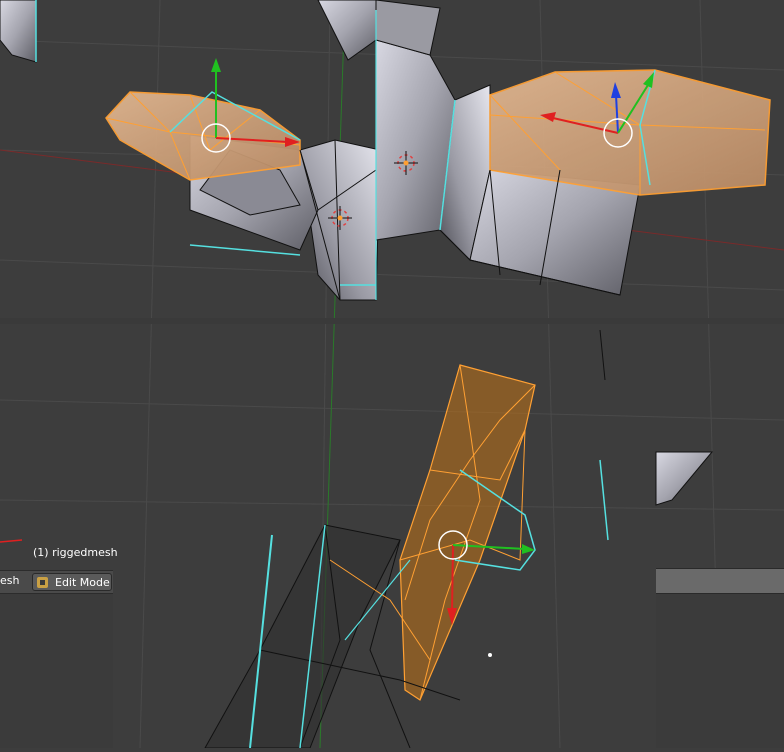 The height and width of the screenshot is (752, 784). What do you see at coordinates (392, 321) in the screenshot?
I see `panel-divider` at bounding box center [392, 321].